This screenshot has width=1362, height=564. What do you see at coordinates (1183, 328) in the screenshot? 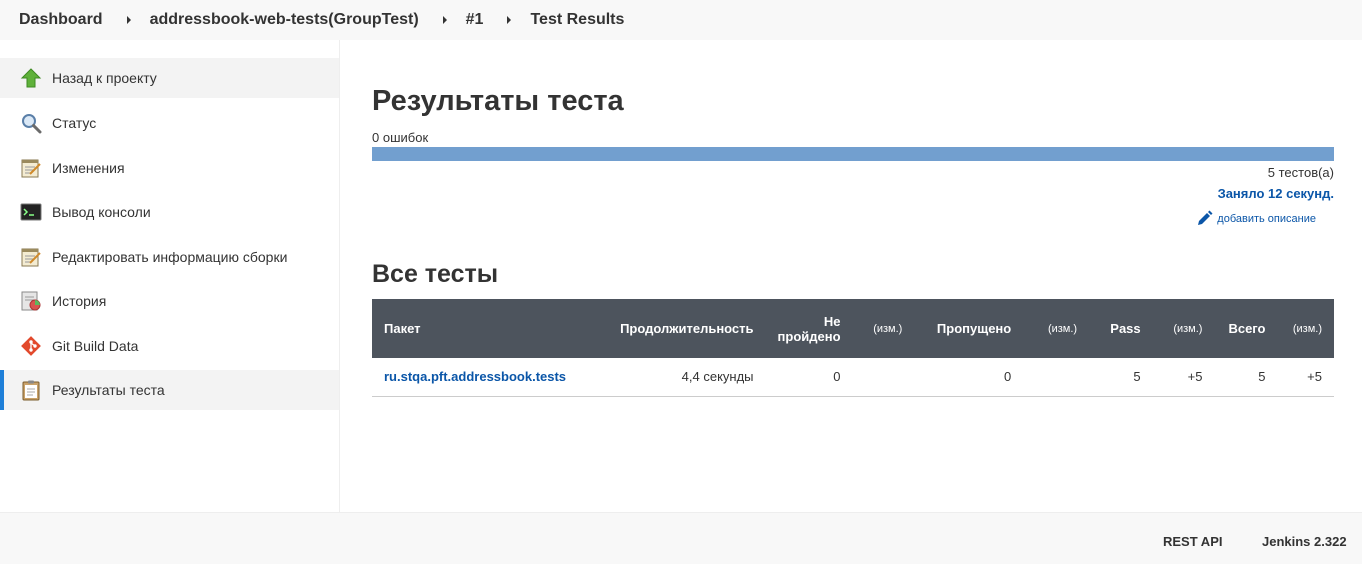
I see `col-pass-diff: (изм.)` at bounding box center [1183, 328].